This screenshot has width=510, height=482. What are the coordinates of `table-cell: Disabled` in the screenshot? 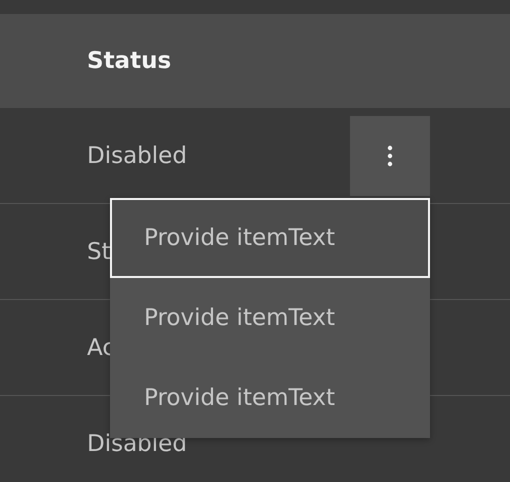 It's located at (137, 155).